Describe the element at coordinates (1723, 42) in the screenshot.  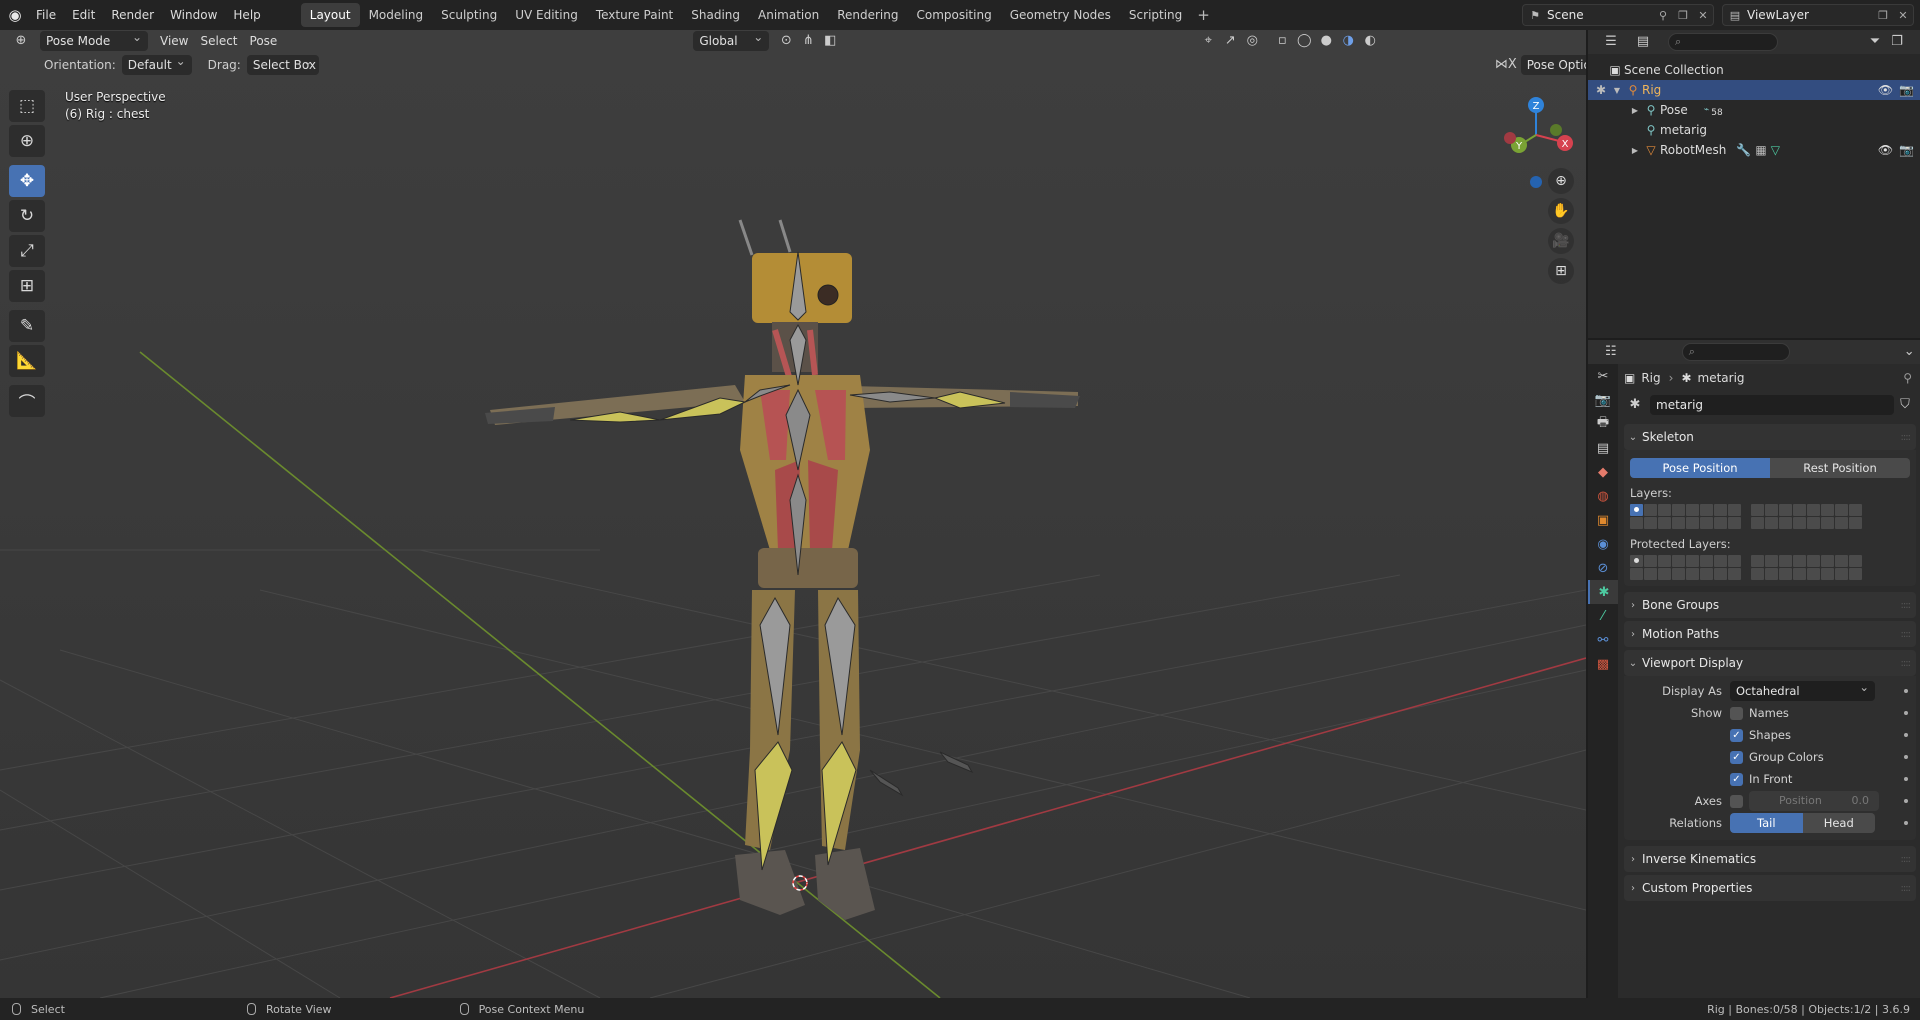
I see `outliner-search-input: ⌕` at that location.